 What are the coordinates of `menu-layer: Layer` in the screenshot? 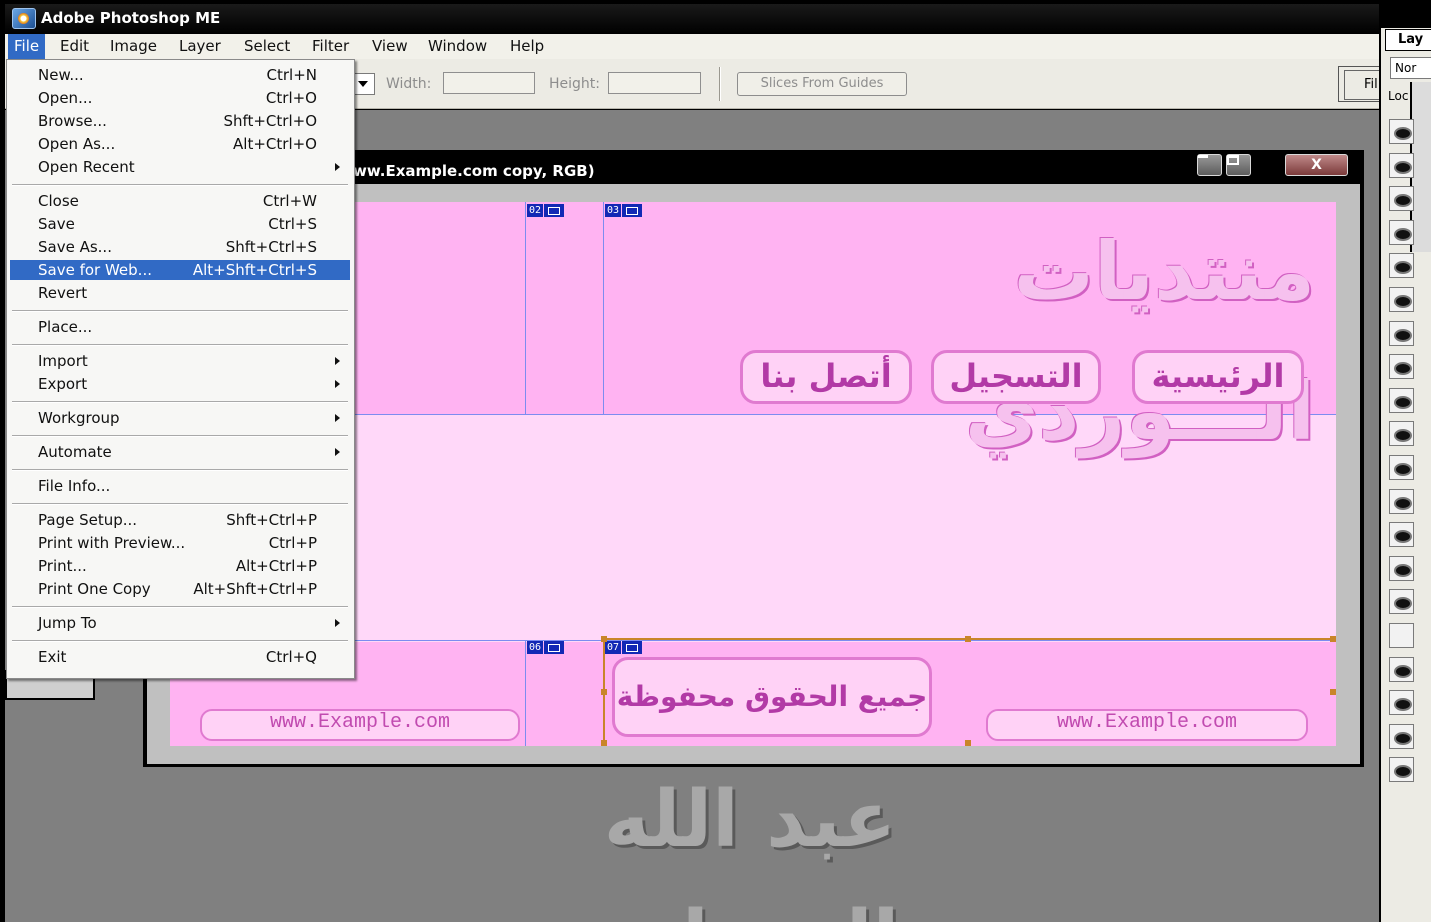 It's located at (200, 46).